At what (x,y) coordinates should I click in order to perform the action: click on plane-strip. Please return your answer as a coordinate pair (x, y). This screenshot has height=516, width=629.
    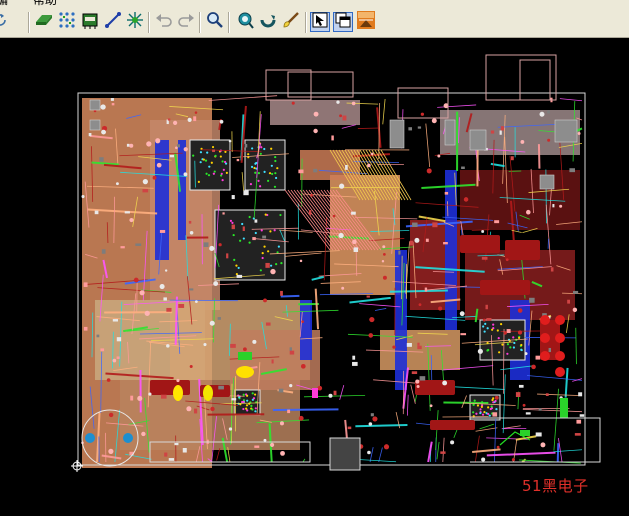
    Looking at the image, I should click on (162, 200).